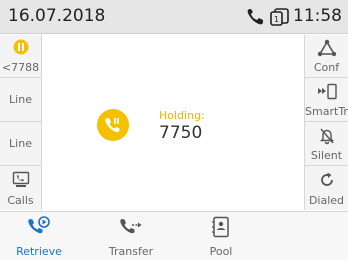 This screenshot has width=348, height=260. I want to click on line-key-2: Line, so click(20, 100).